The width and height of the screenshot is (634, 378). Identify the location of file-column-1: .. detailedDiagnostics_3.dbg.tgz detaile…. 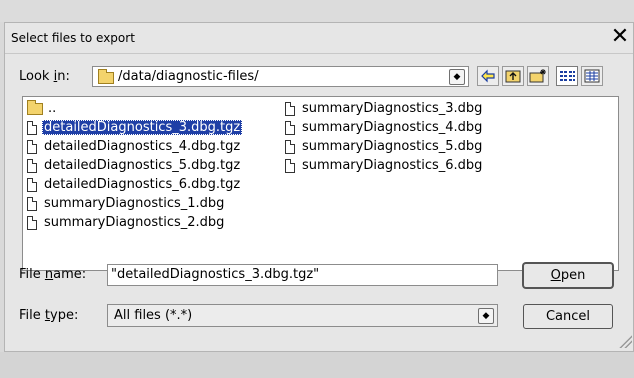
(135, 165).